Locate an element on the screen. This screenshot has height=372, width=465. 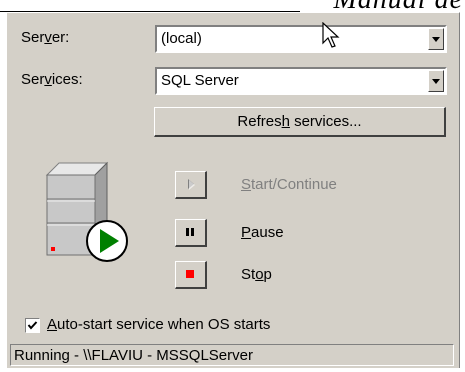
services-combobox: SQL Server is located at coordinates (301, 81).